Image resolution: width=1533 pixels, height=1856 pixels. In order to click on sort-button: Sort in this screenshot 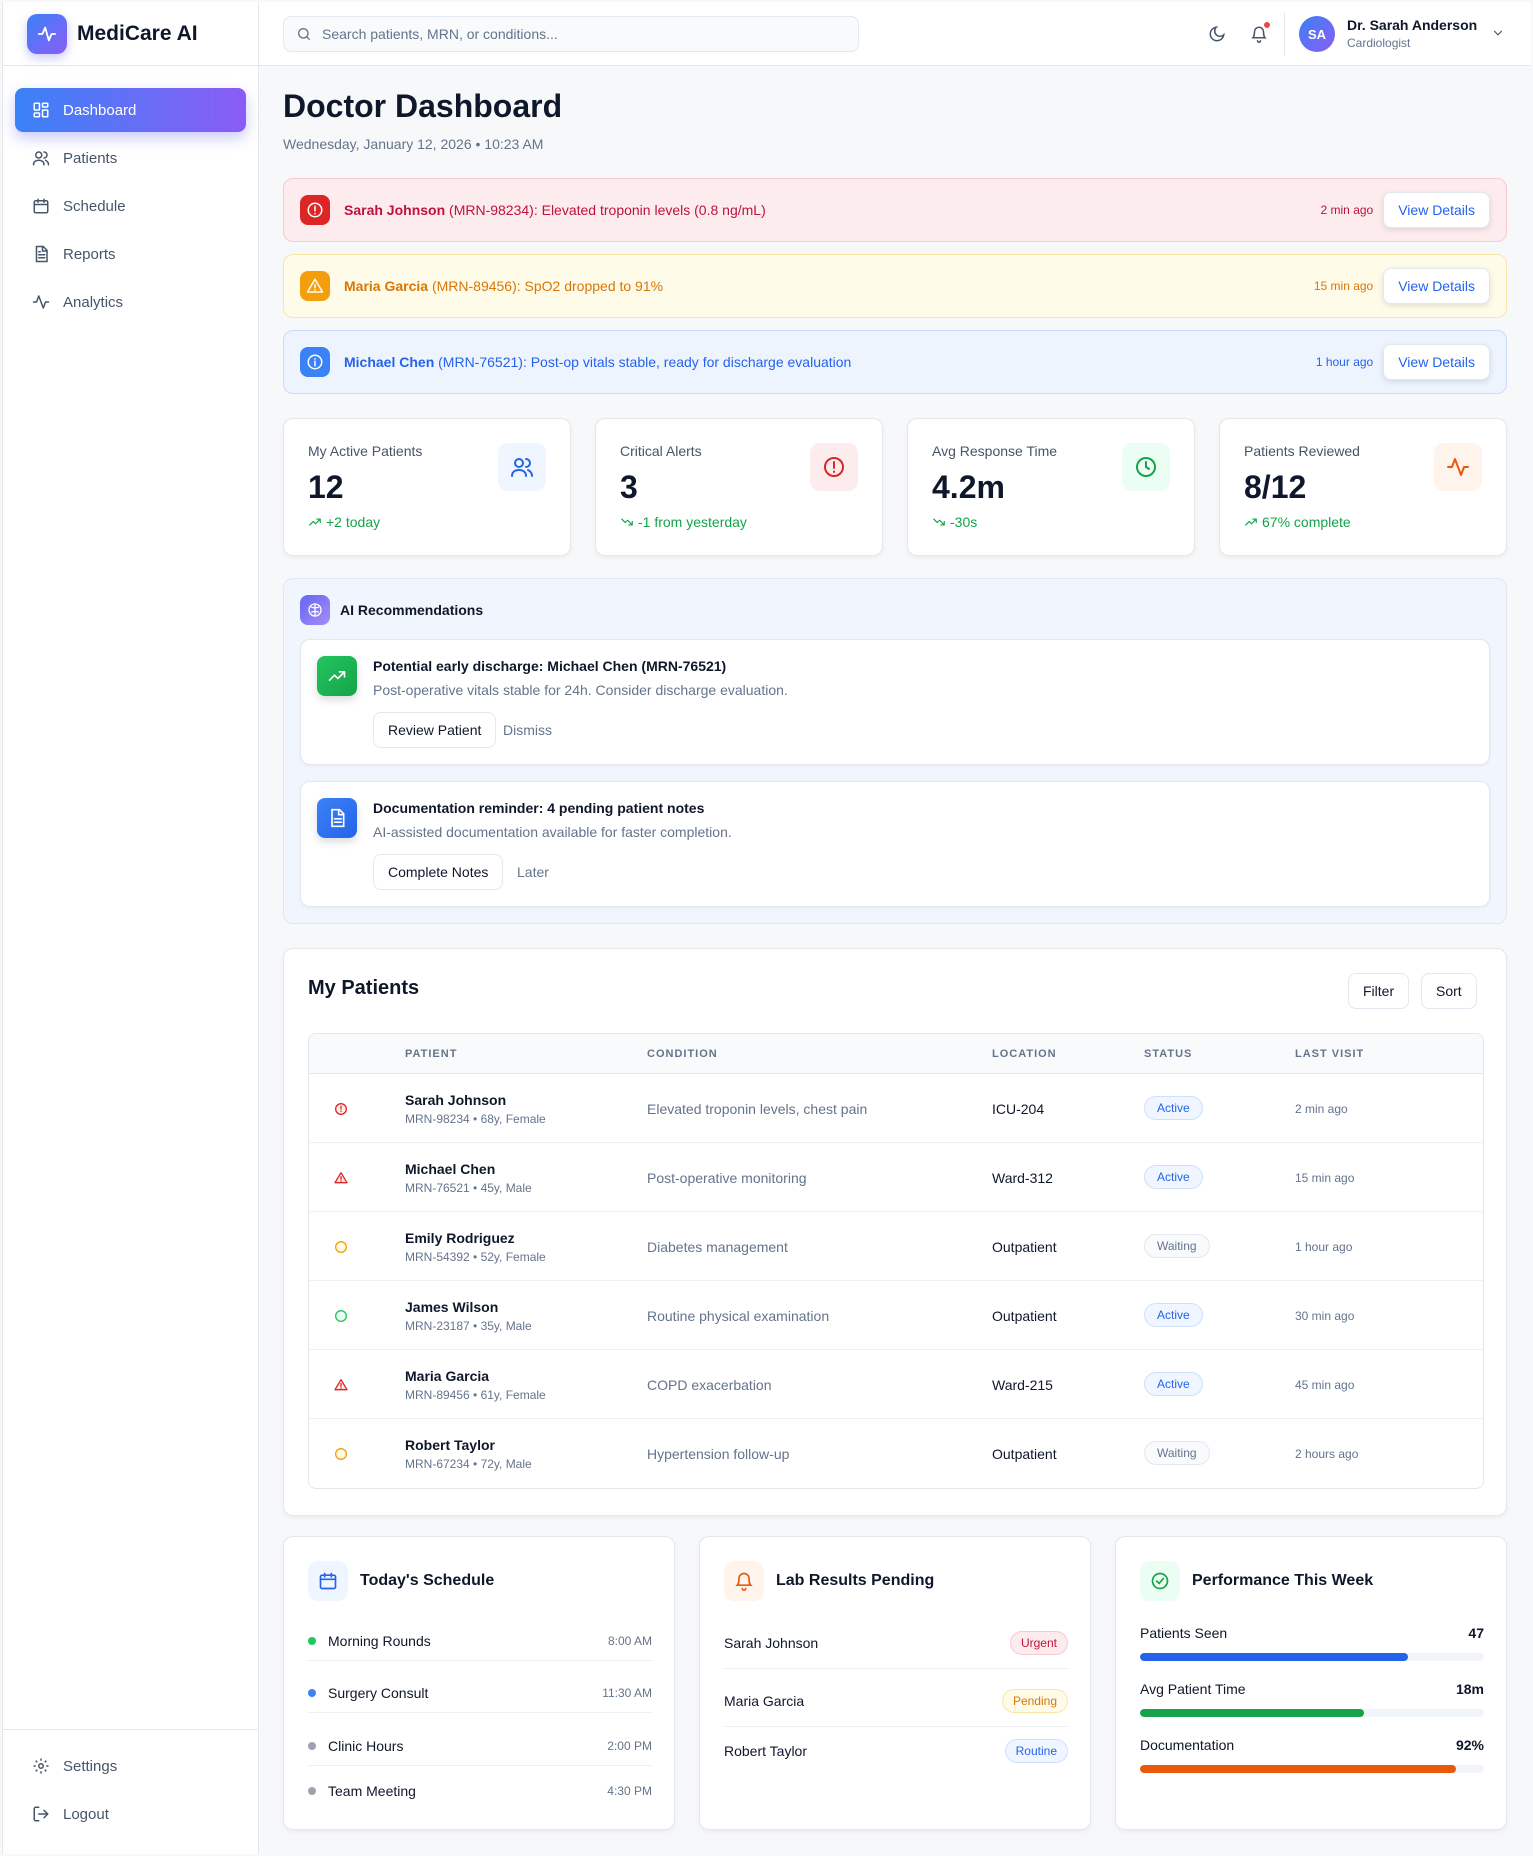, I will do `click(1449, 991)`.